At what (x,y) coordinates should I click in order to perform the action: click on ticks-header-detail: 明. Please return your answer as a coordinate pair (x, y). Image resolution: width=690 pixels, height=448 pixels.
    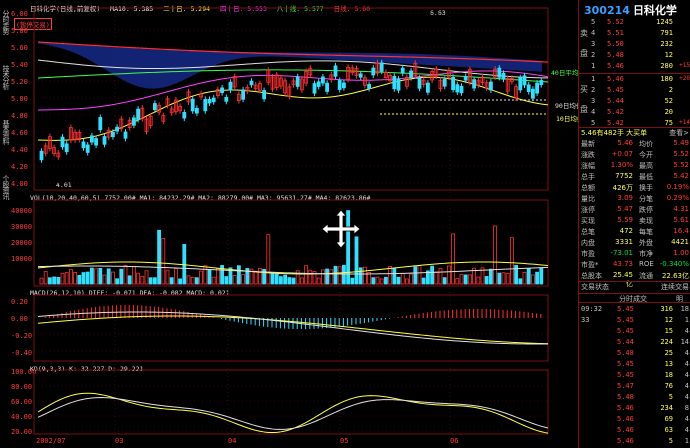
    Looking at the image, I should click on (679, 299).